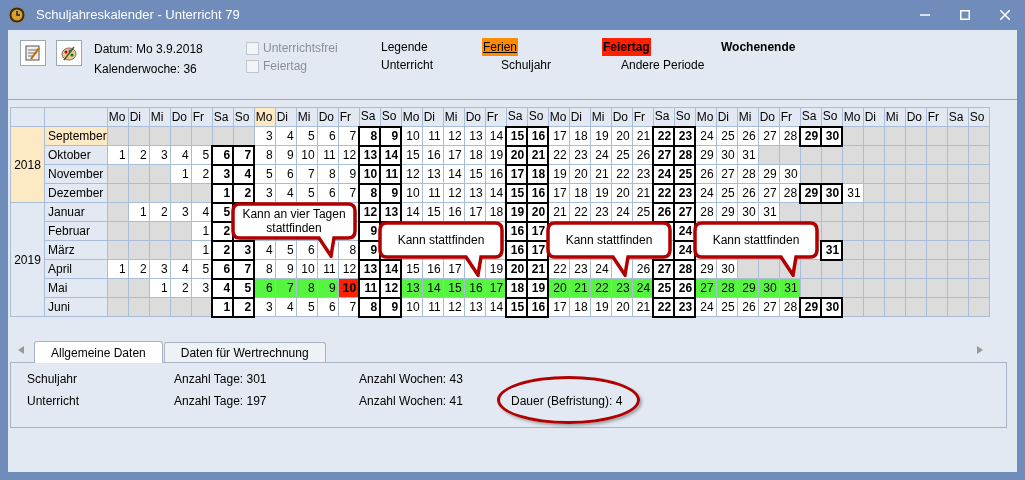 The width and height of the screenshot is (1025, 480). I want to click on clock-icon, so click(17, 15).